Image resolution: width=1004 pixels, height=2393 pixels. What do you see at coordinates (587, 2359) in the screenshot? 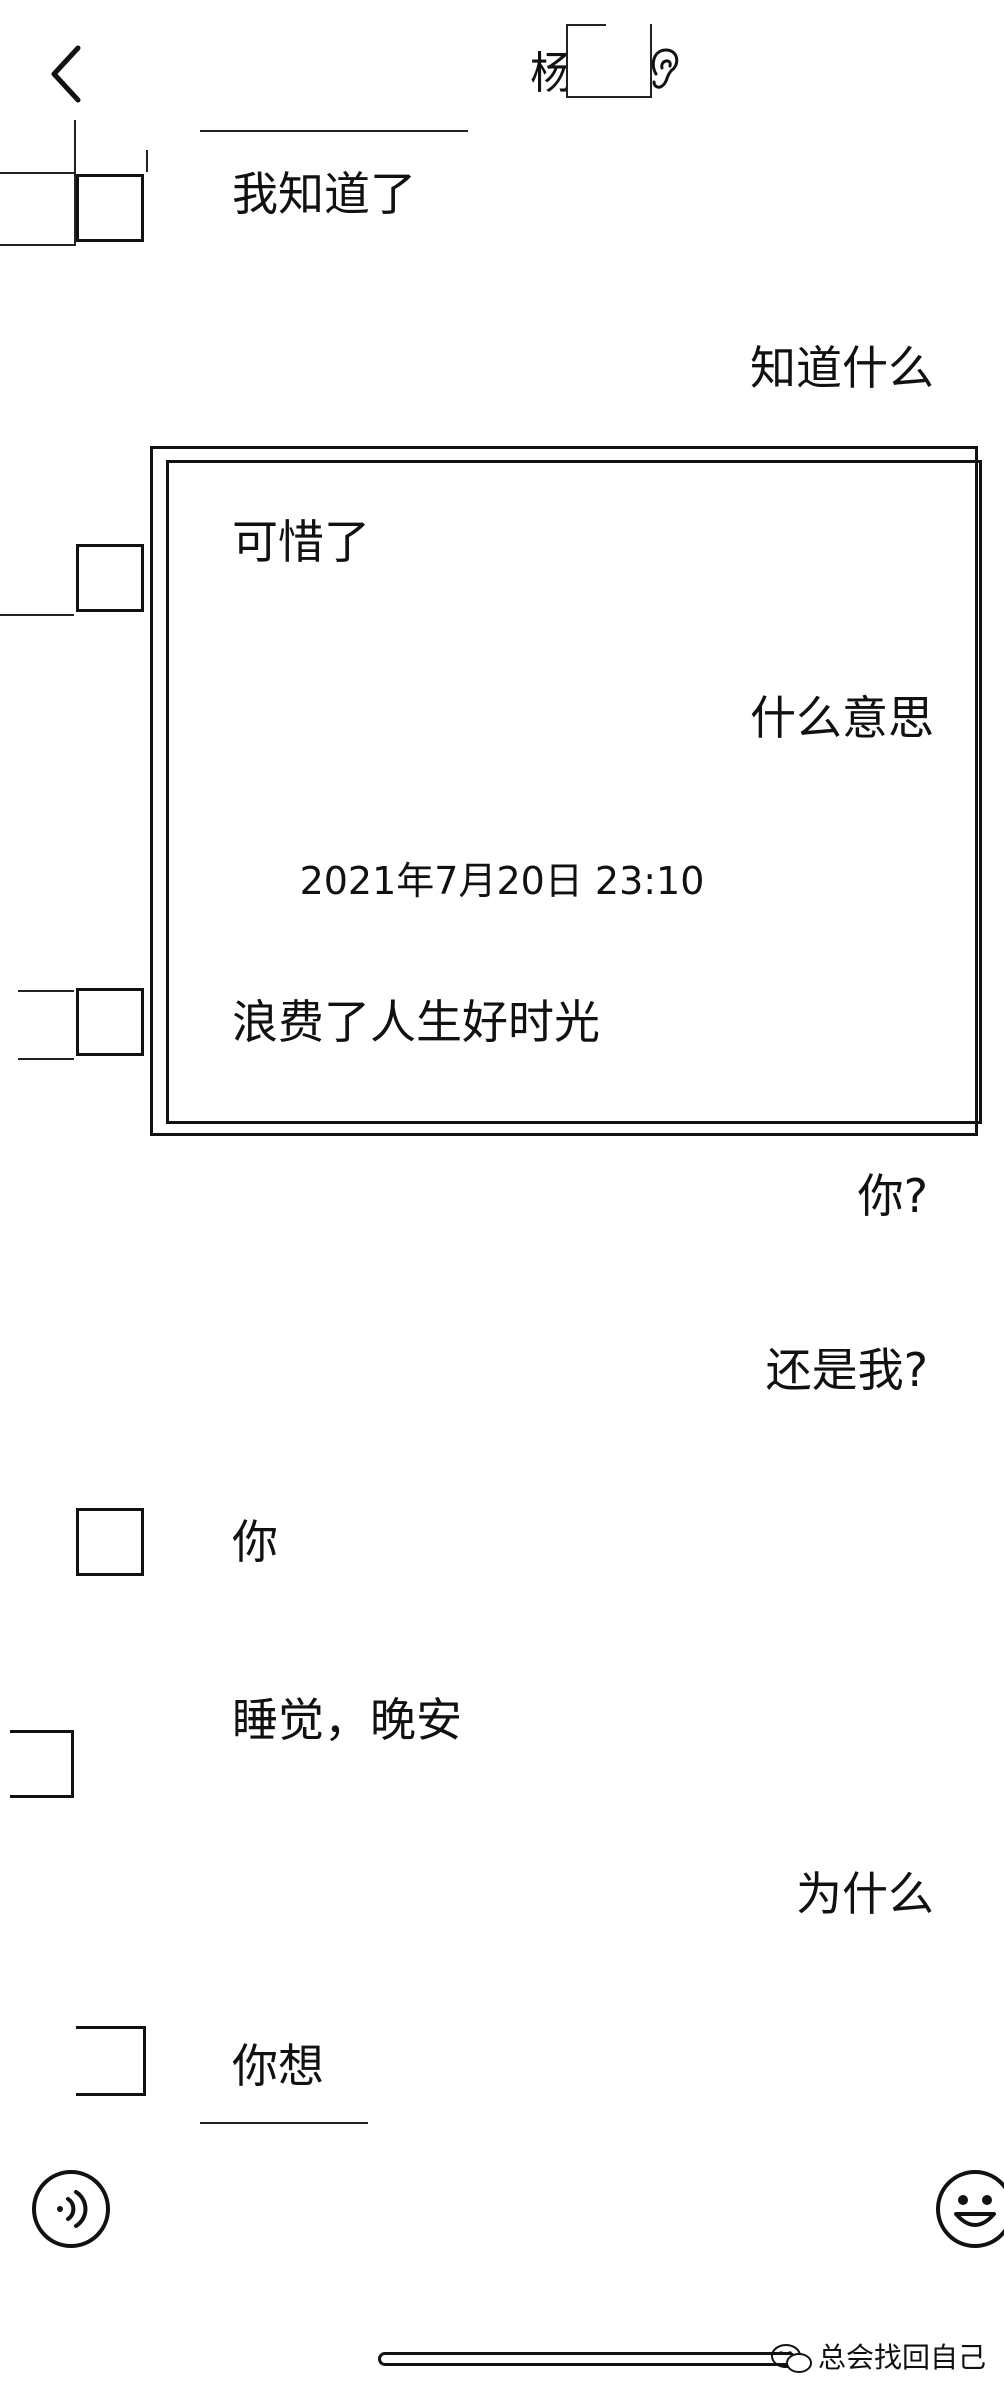
I see `home-indicator` at bounding box center [587, 2359].